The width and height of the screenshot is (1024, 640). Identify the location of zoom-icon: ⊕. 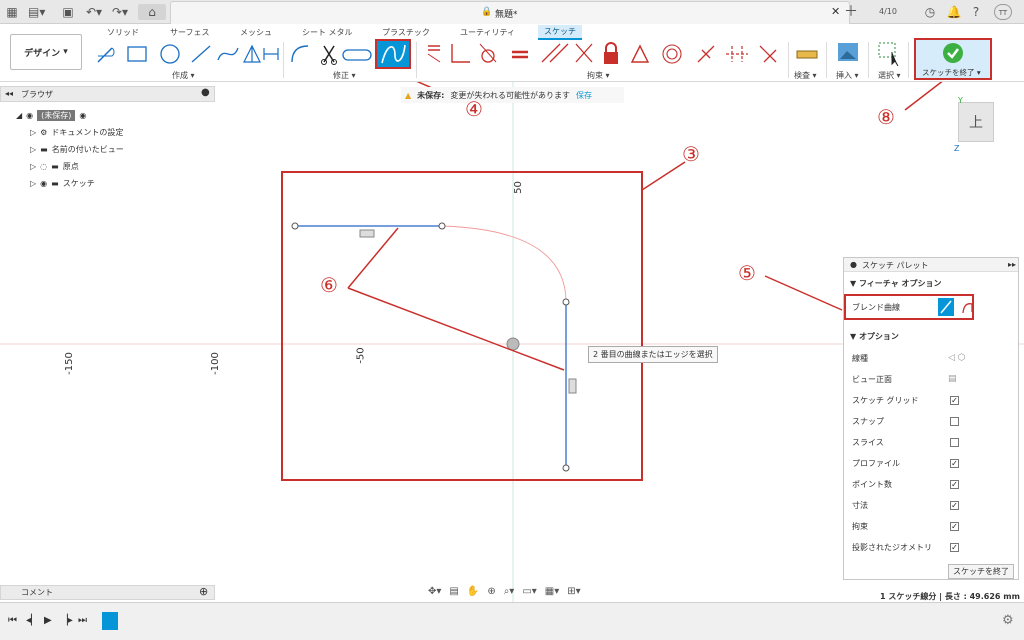
(491, 591).